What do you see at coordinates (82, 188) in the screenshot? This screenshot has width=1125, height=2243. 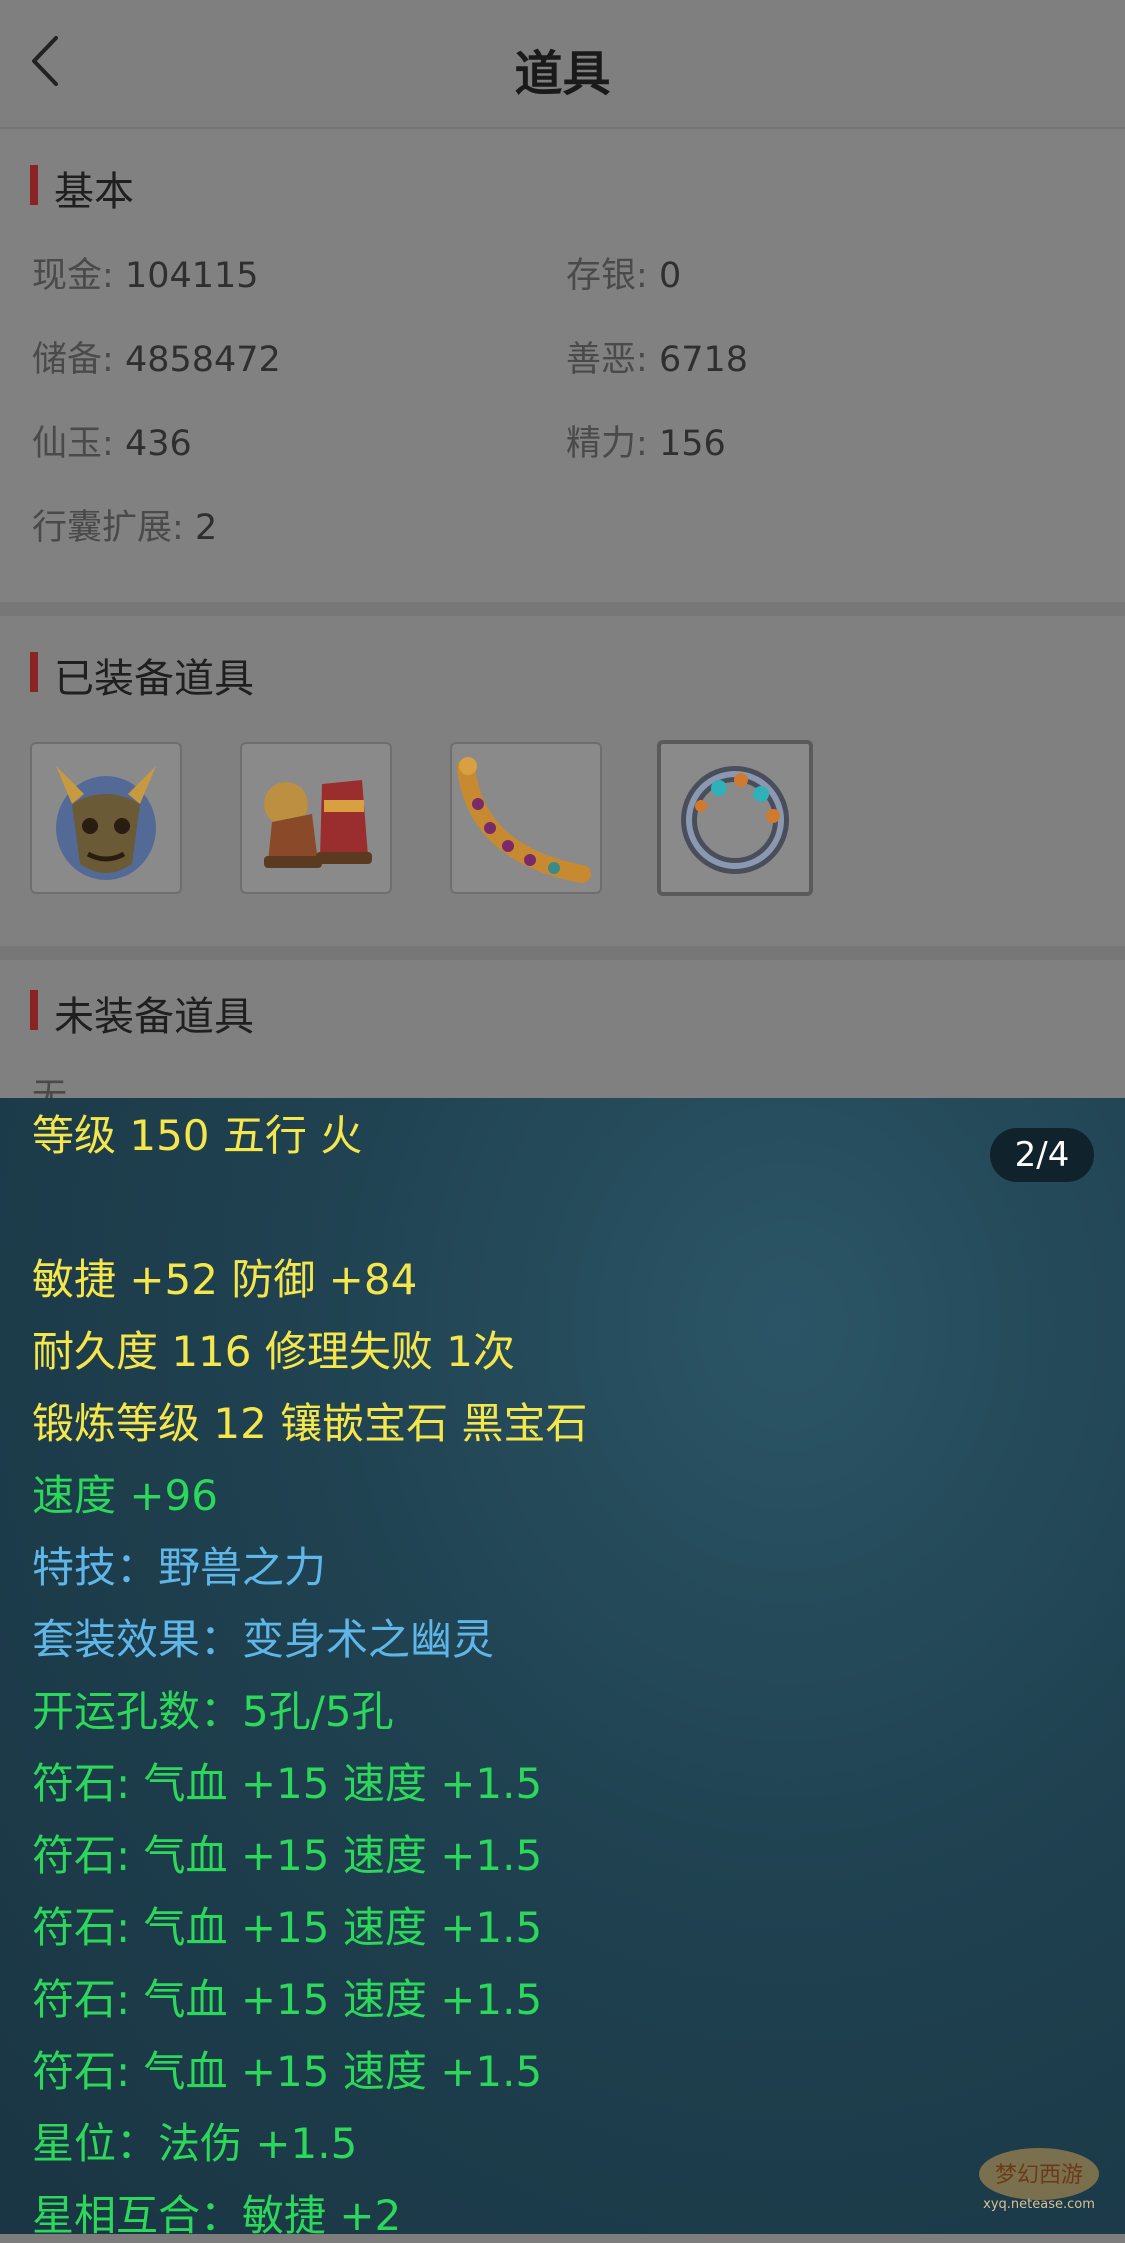 I see `basic-section-title: 基本` at bounding box center [82, 188].